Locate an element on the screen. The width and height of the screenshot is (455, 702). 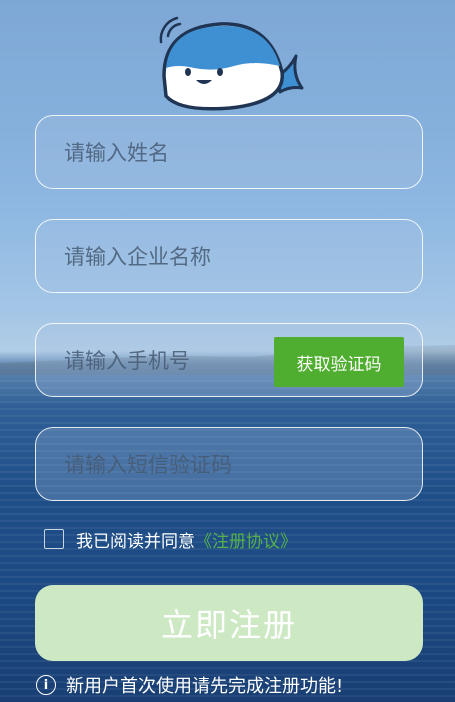
get-code-button: 获取验证码 is located at coordinates (339, 362).